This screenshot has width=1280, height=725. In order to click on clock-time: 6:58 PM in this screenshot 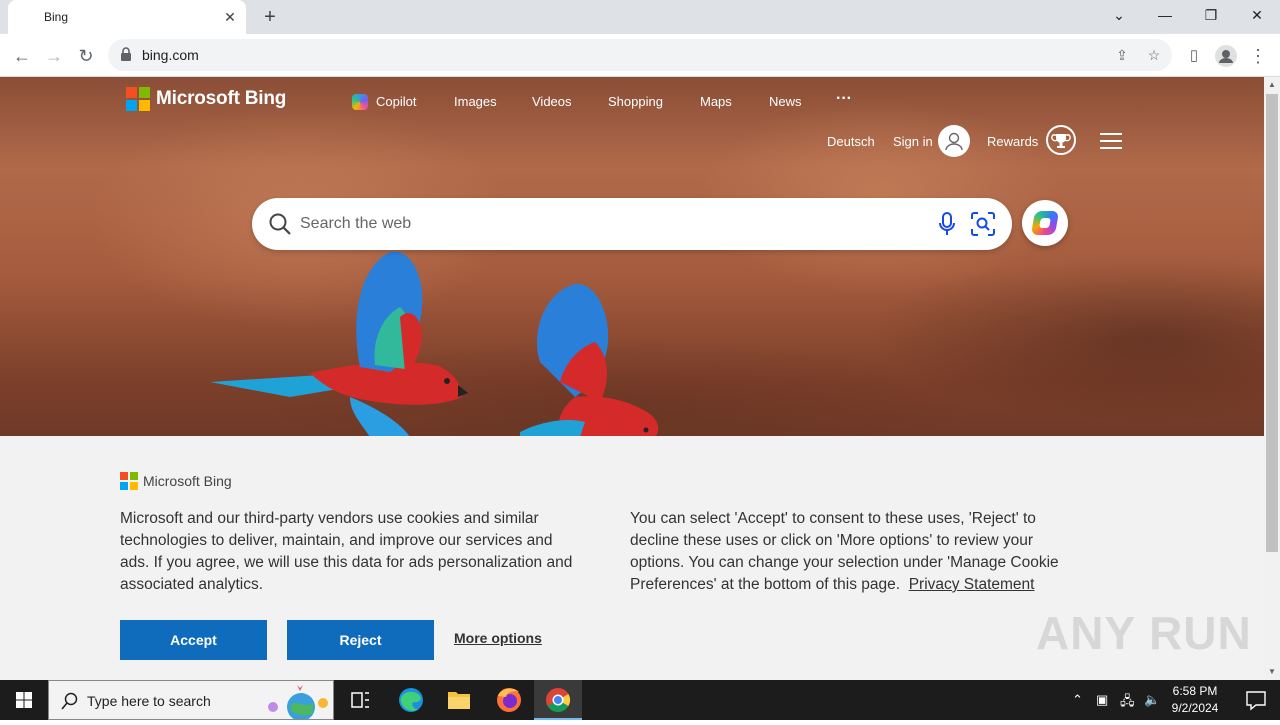, I will do `click(1195, 691)`.